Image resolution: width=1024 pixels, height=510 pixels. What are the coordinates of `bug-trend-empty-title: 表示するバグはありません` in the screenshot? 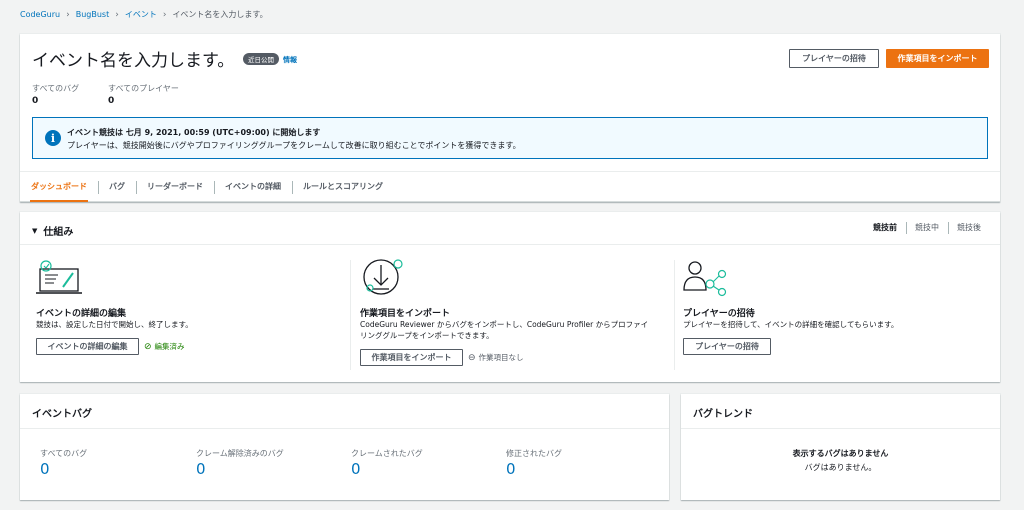 It's located at (840, 453).